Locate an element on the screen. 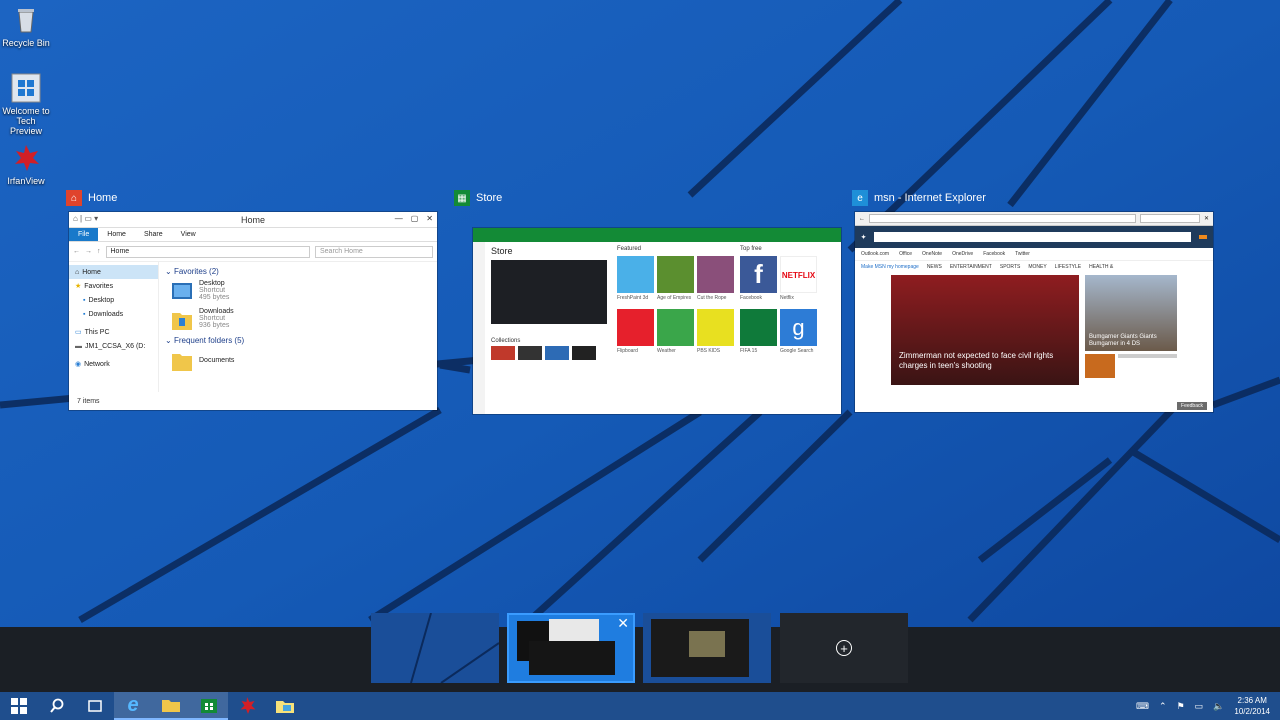 The image size is (1280, 720). desktop-icon-label: Recycle Bin is located at coordinates (26, 43).